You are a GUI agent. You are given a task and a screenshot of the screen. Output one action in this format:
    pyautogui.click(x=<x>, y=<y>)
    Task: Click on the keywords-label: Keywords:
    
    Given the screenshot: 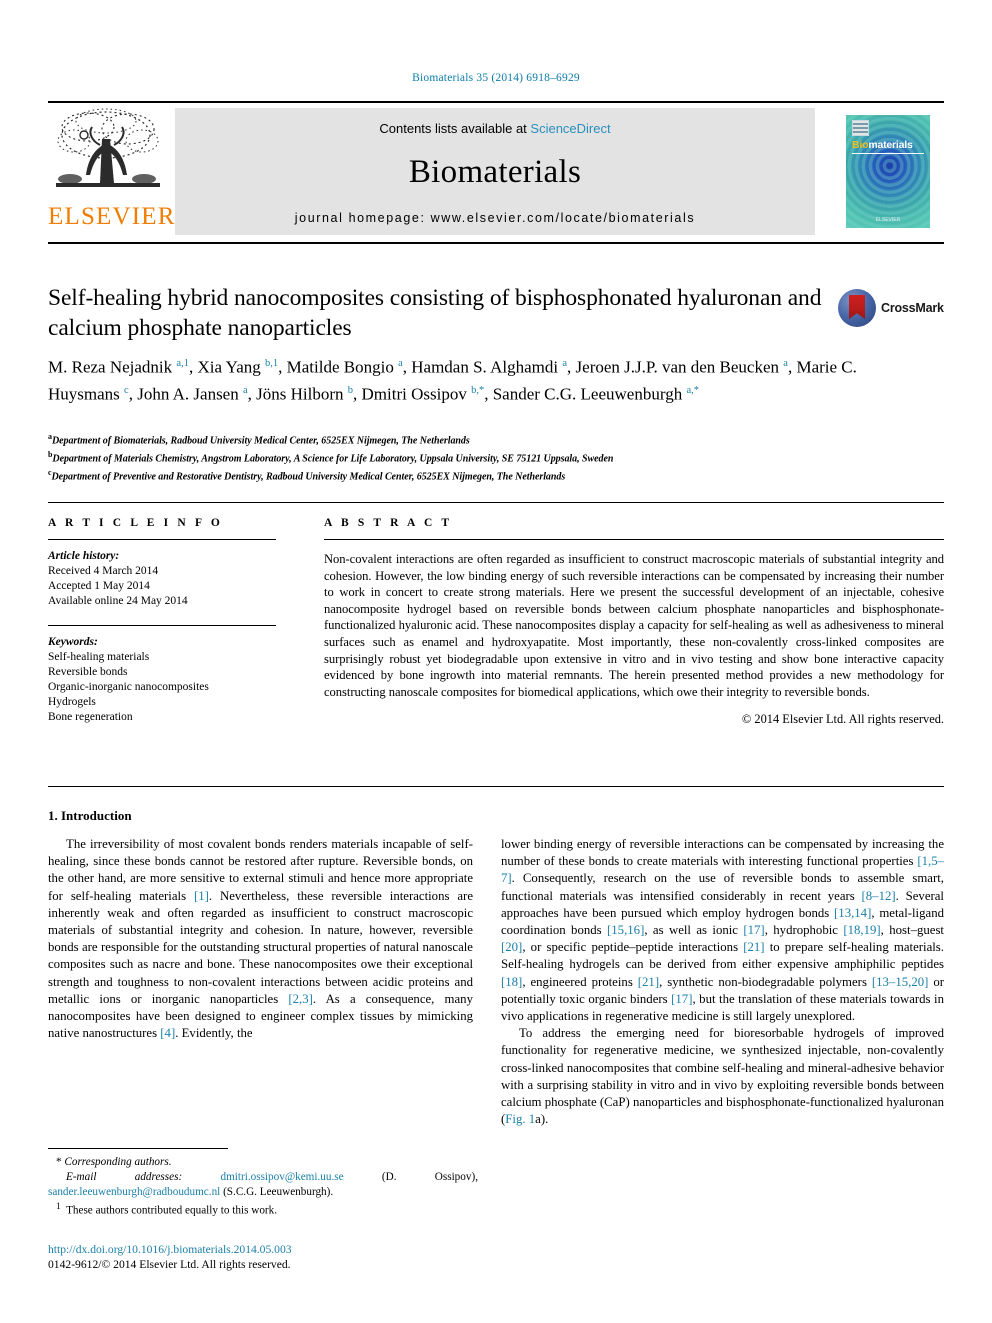 What is the action you would take?
    pyautogui.click(x=73, y=642)
    